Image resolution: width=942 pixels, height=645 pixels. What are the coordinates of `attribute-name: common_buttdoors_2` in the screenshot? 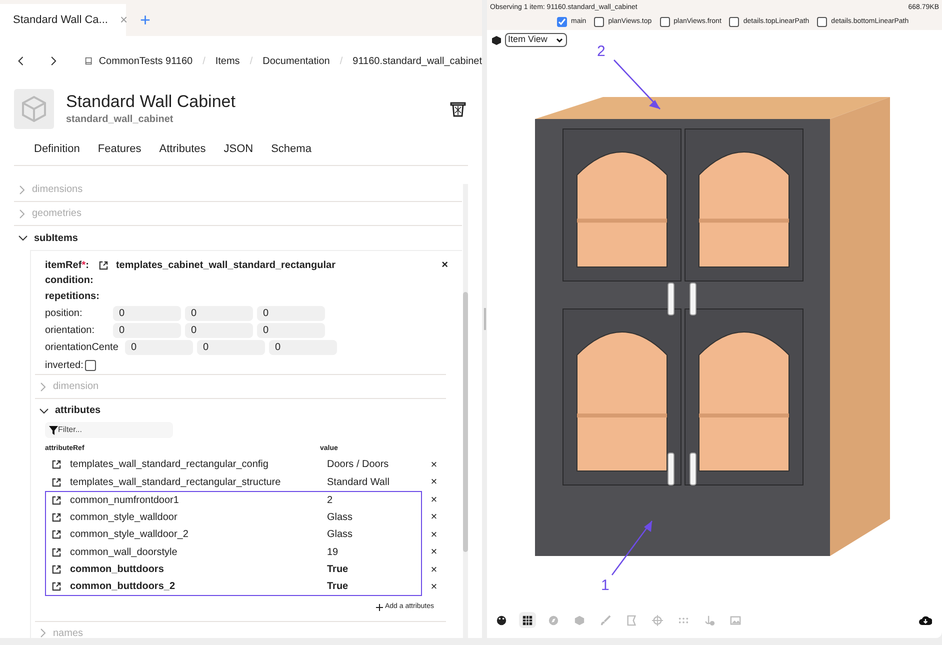 It's located at (123, 587).